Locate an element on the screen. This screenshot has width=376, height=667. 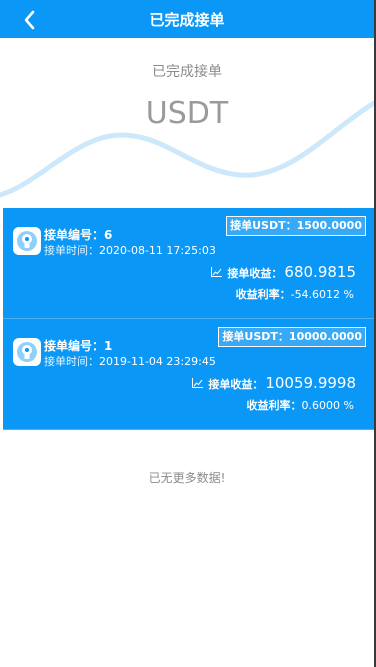
order-time: 接单时间：2019-11-04 23:29:45 is located at coordinates (130, 361).